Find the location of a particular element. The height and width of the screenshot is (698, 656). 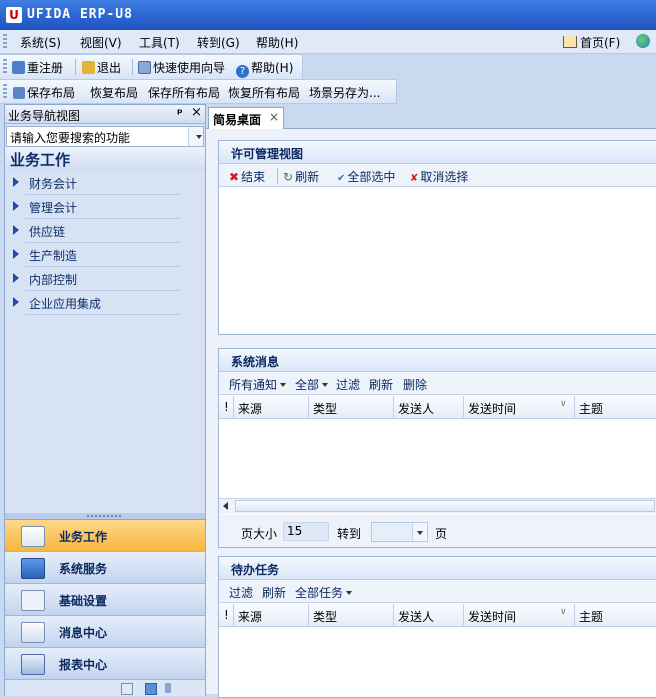

col-label: 主题 is located at coordinates (591, 617).